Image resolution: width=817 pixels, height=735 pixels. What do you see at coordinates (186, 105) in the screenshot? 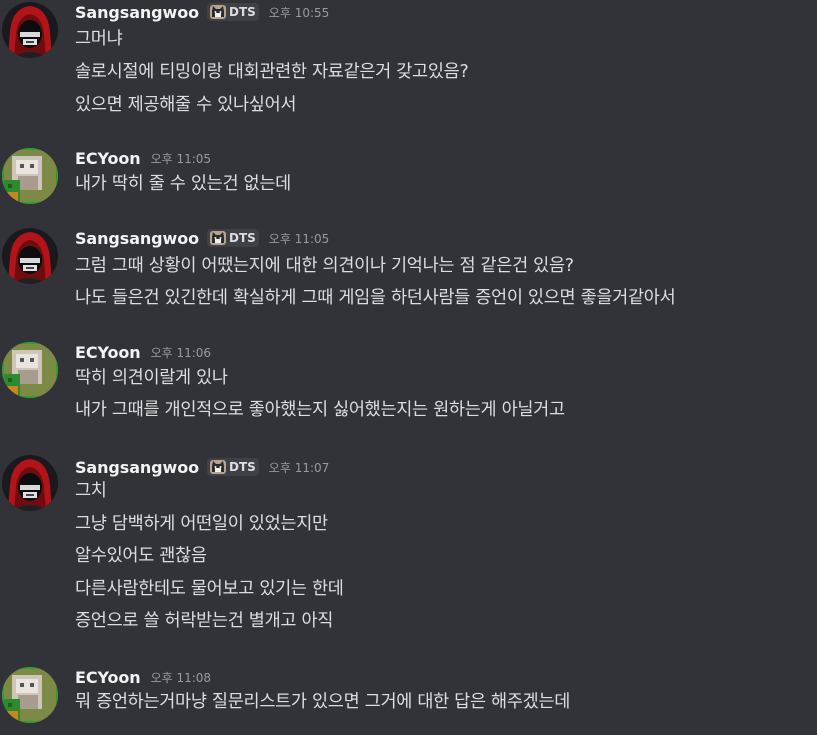
I see `message-text: 있으면 제공해줄 수 있나싶어서` at bounding box center [186, 105].